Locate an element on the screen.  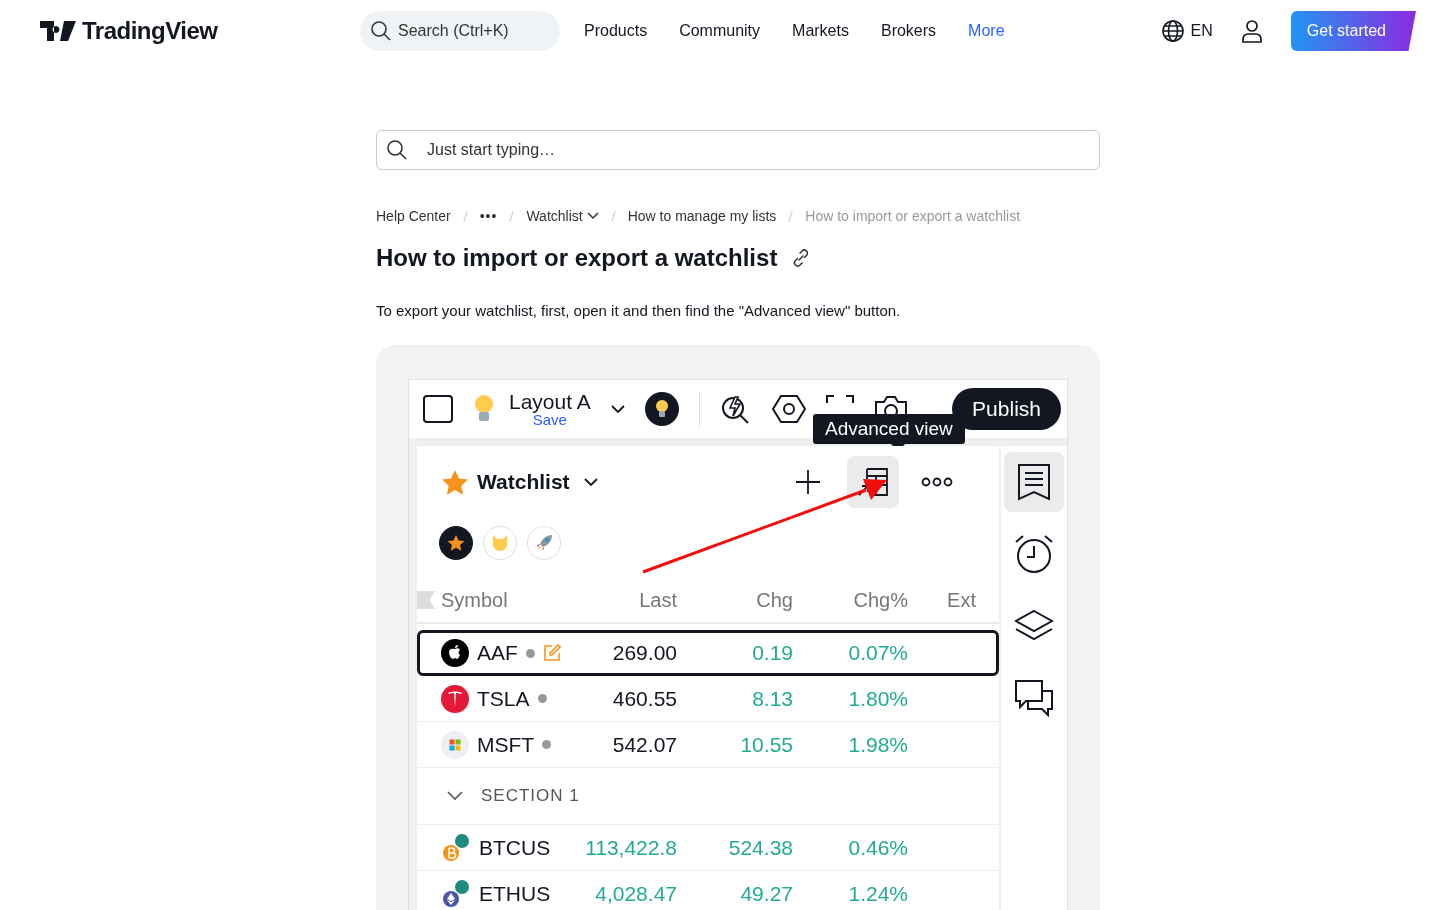
last-price: 113,422.8 is located at coordinates (630, 847).